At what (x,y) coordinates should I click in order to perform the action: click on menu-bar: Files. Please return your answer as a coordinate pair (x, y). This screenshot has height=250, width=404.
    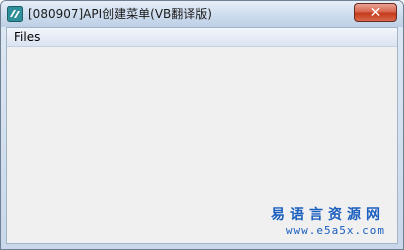
    Looking at the image, I should click on (202, 37).